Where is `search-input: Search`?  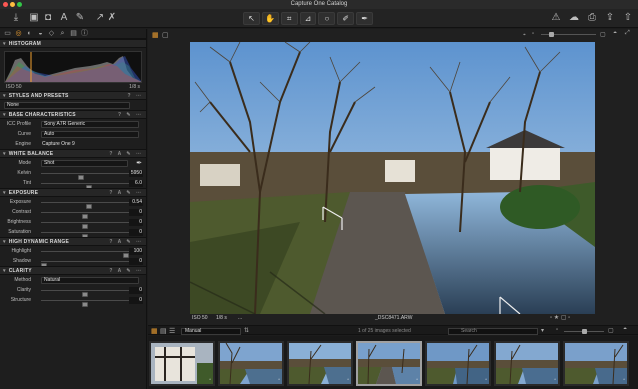 search-input: Search is located at coordinates (493, 331).